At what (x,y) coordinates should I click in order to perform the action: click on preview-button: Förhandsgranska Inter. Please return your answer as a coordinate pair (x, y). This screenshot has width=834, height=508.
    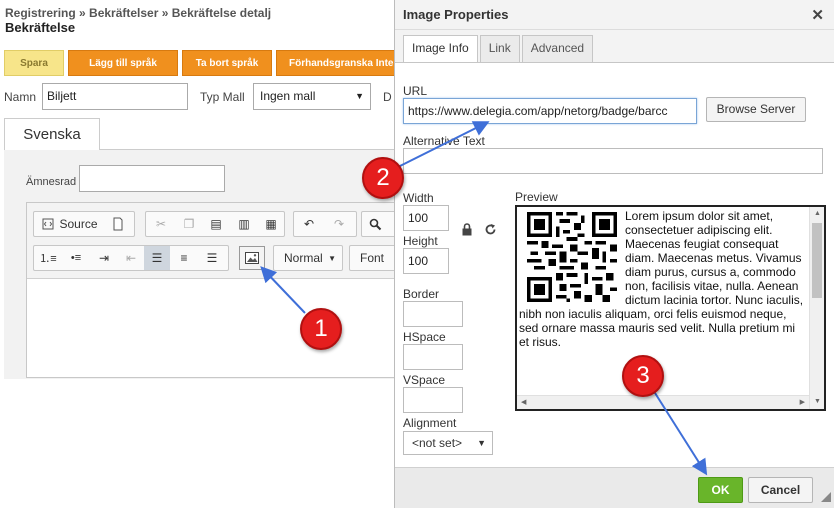
    Looking at the image, I should click on (335, 63).